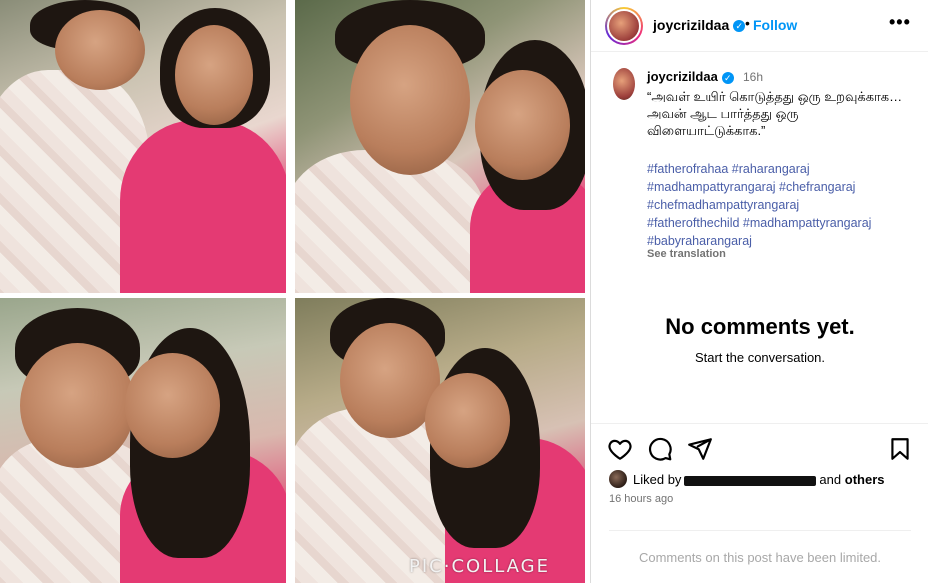 The width and height of the screenshot is (928, 583). What do you see at coordinates (624, 26) in the screenshot?
I see `author-avatar` at bounding box center [624, 26].